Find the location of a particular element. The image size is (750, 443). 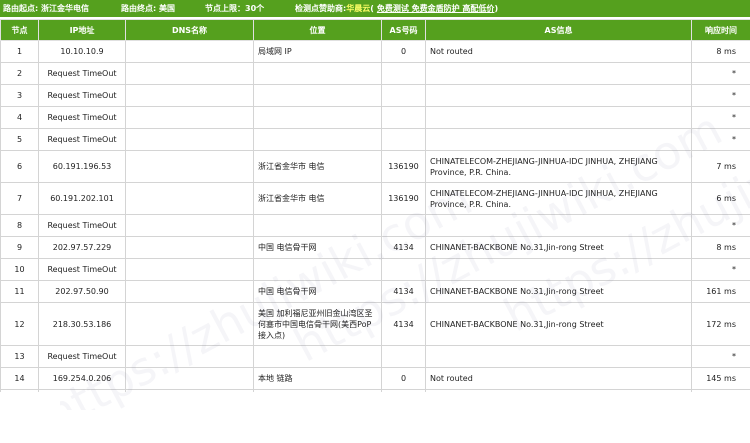

cell-ip: 202.97.57.229 is located at coordinates (82, 247).